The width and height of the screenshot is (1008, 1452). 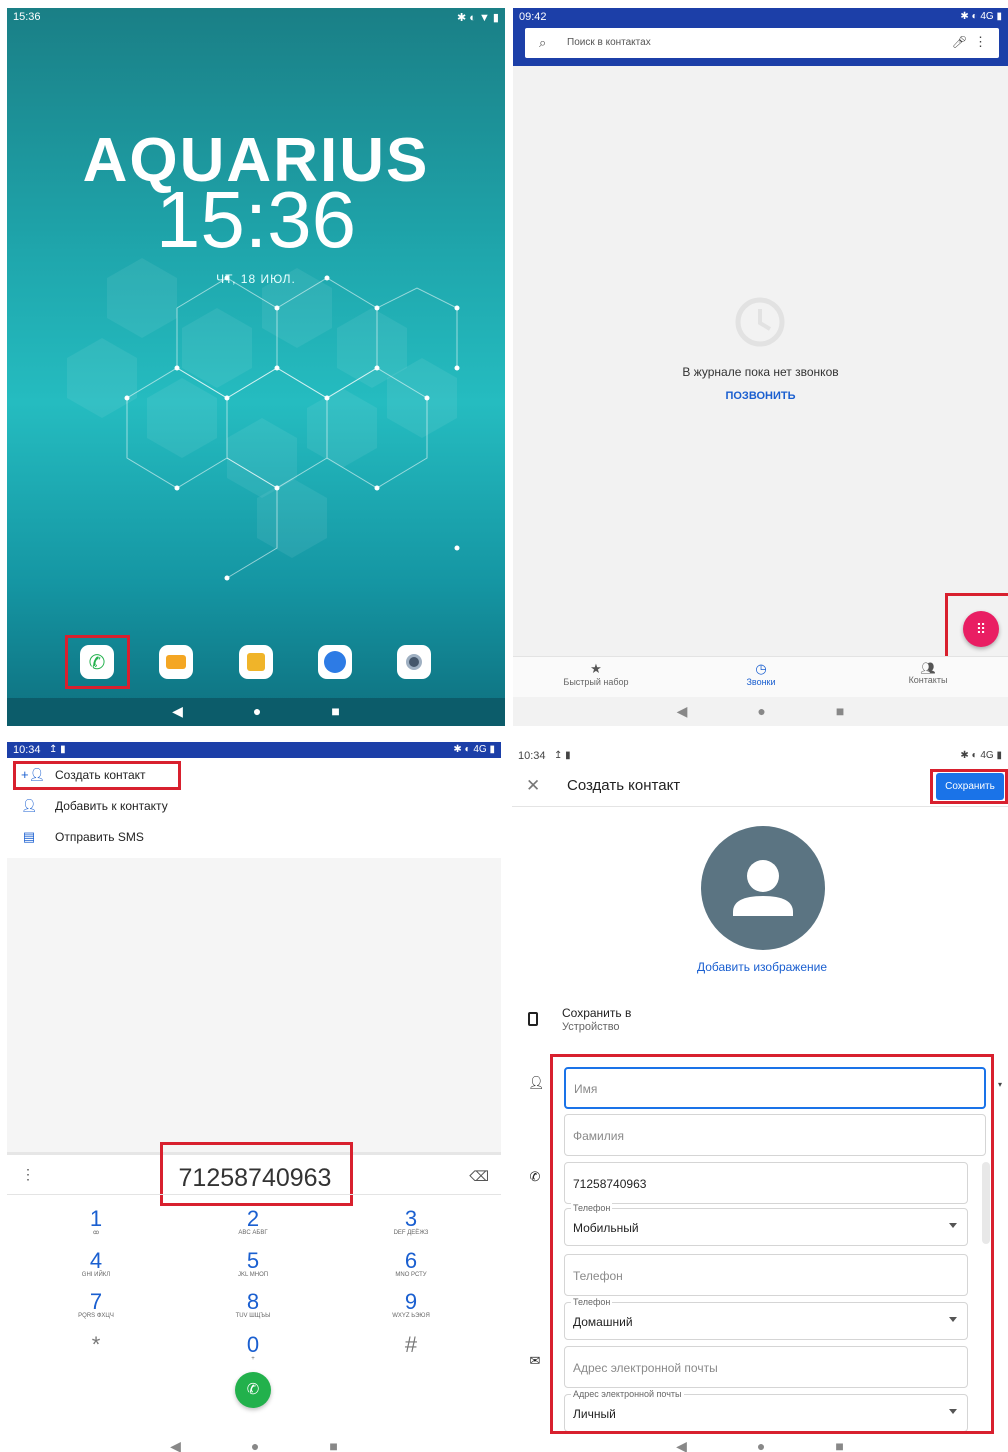 I want to click on store-icon, so click(x=256, y=662).